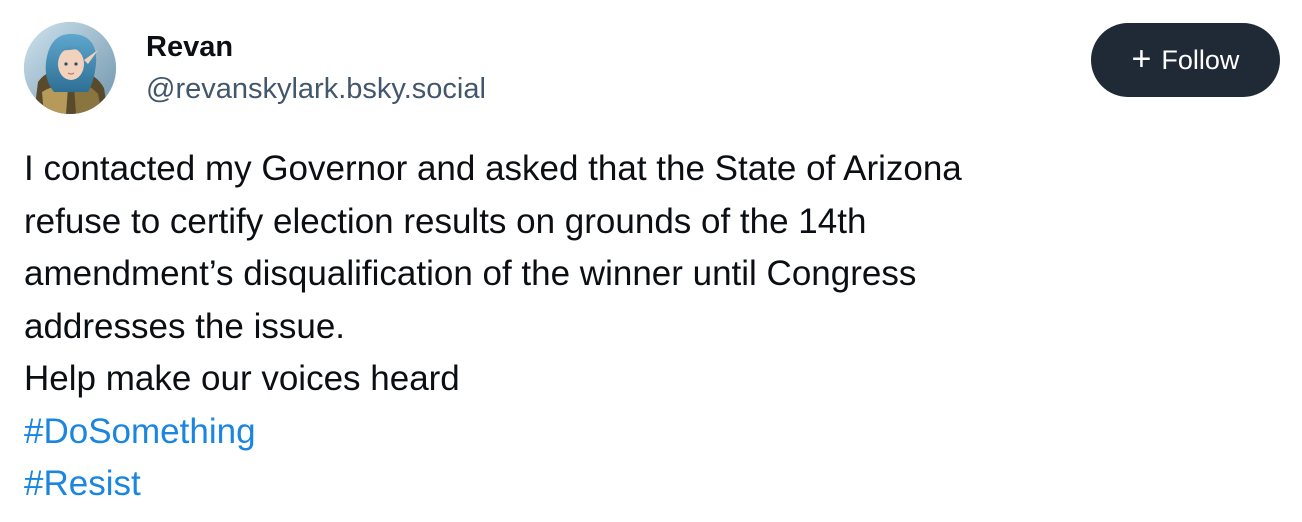 This screenshot has width=1302, height=522. What do you see at coordinates (316, 89) in the screenshot?
I see `author-handle: @revanskylark.bsky.social` at bounding box center [316, 89].